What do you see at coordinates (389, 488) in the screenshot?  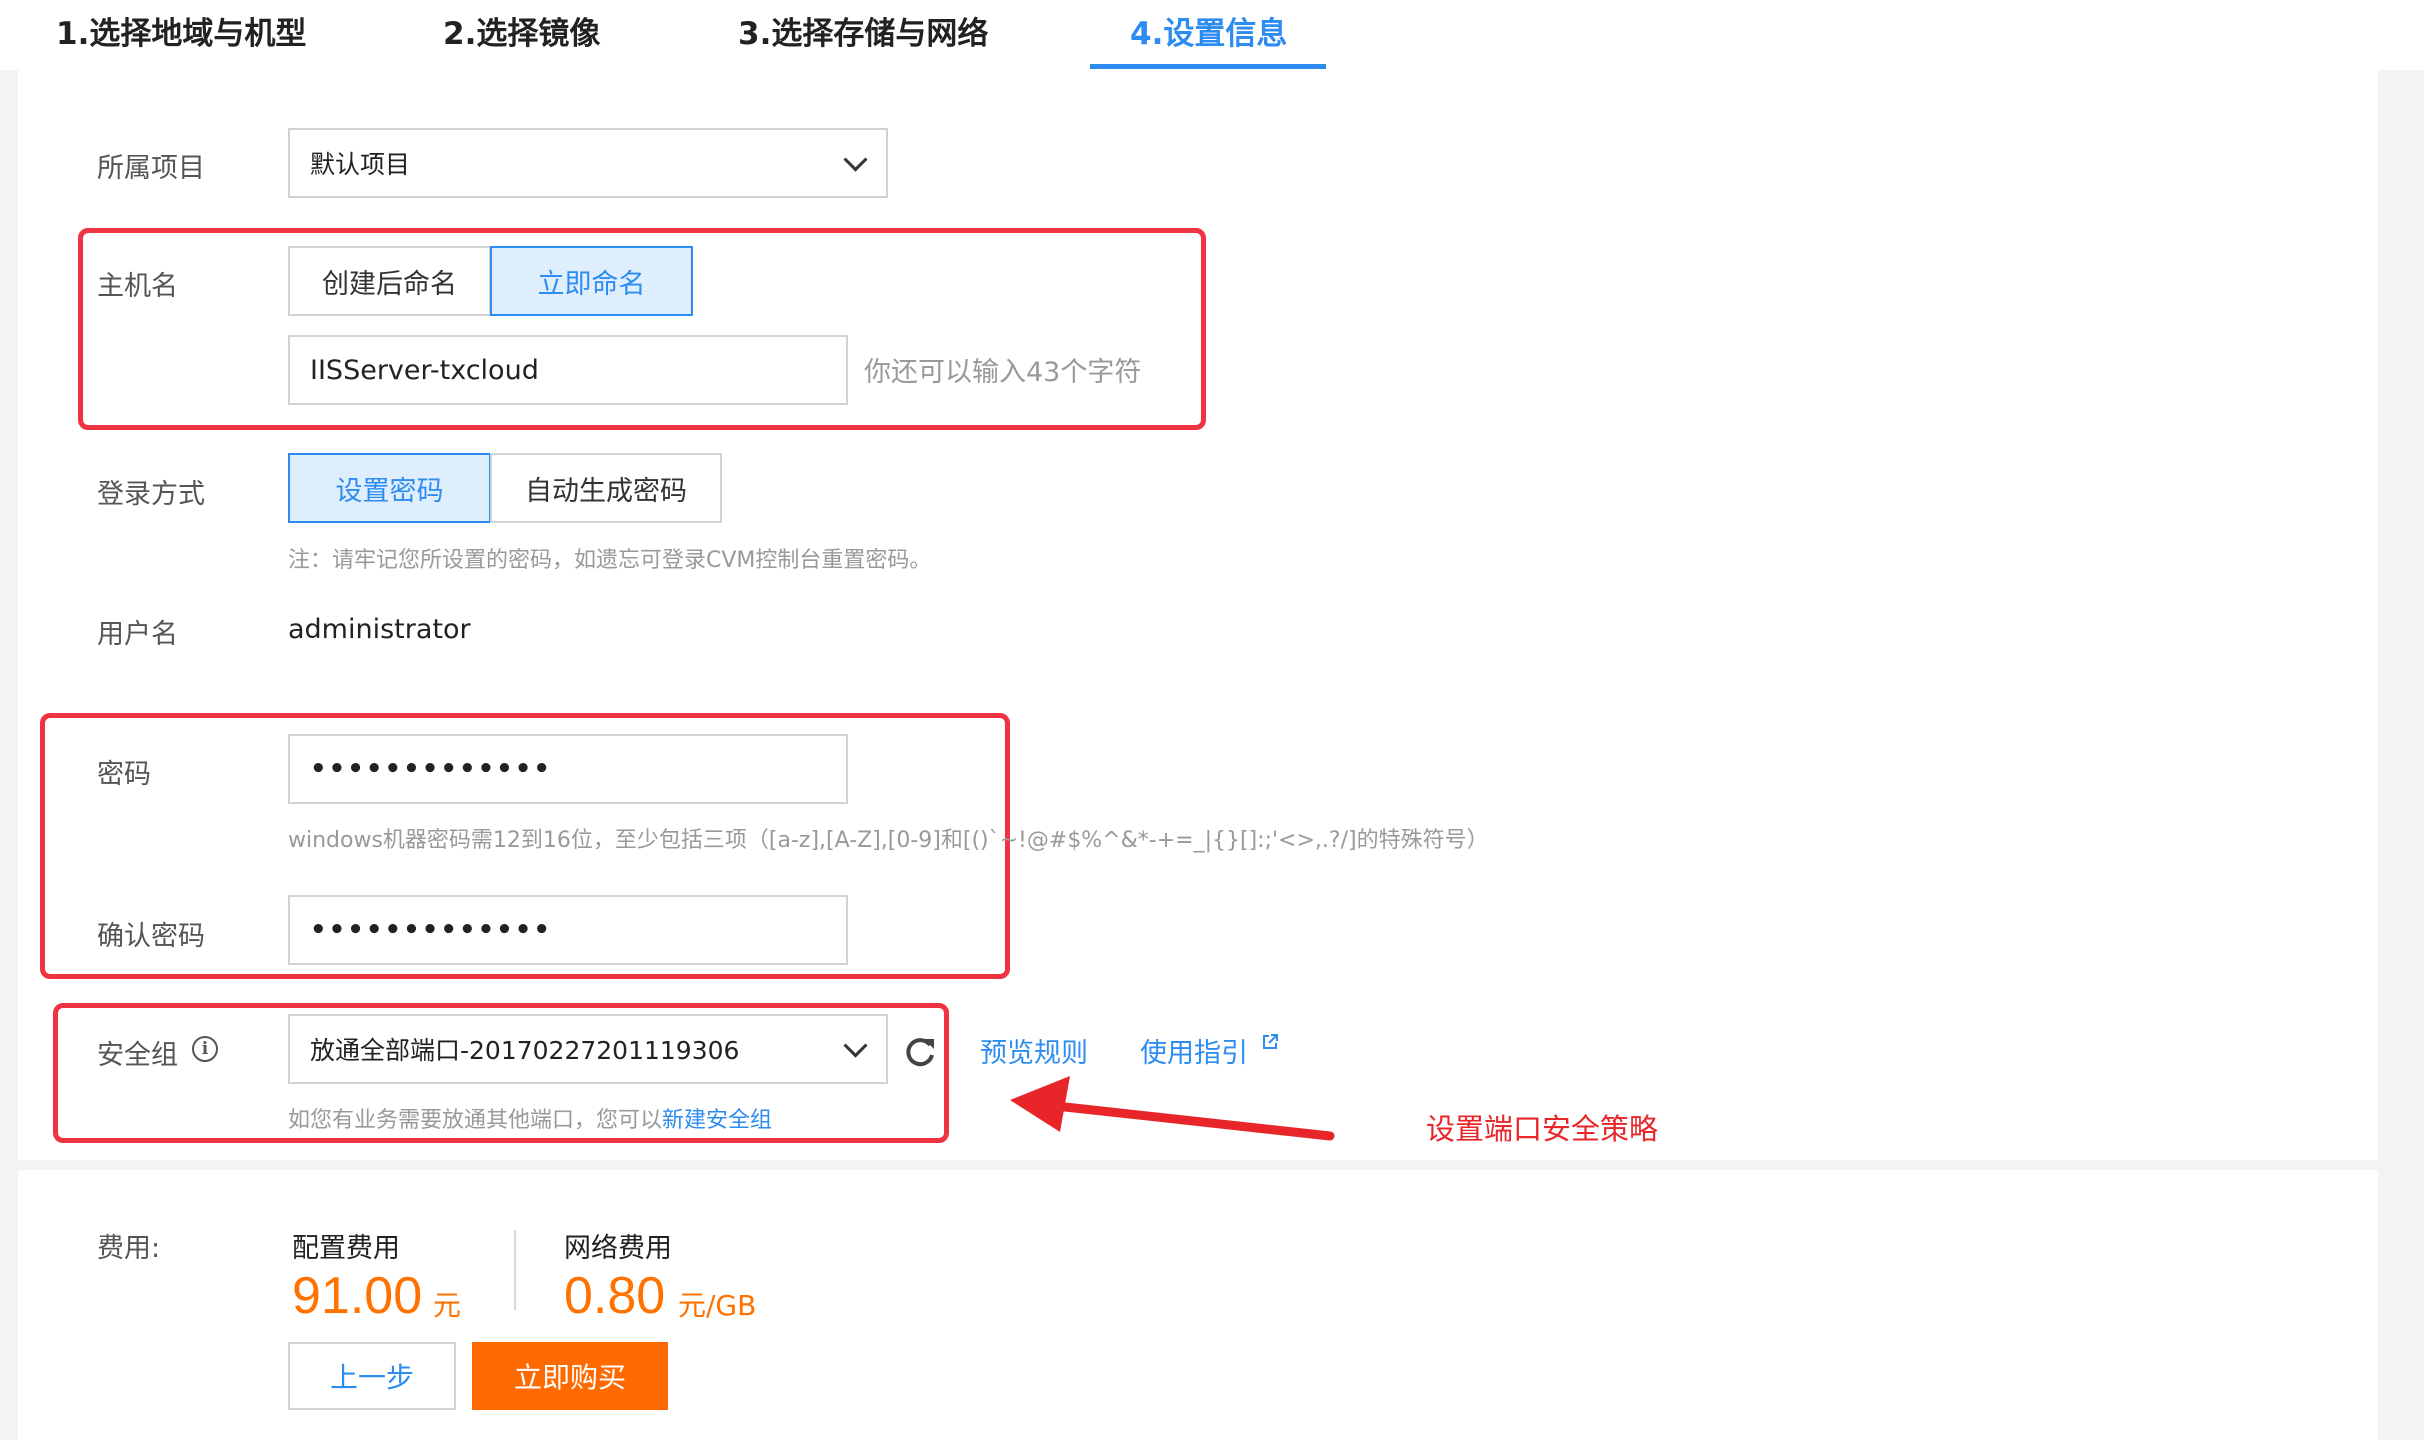 I see `set-password-button: 设置密码` at bounding box center [389, 488].